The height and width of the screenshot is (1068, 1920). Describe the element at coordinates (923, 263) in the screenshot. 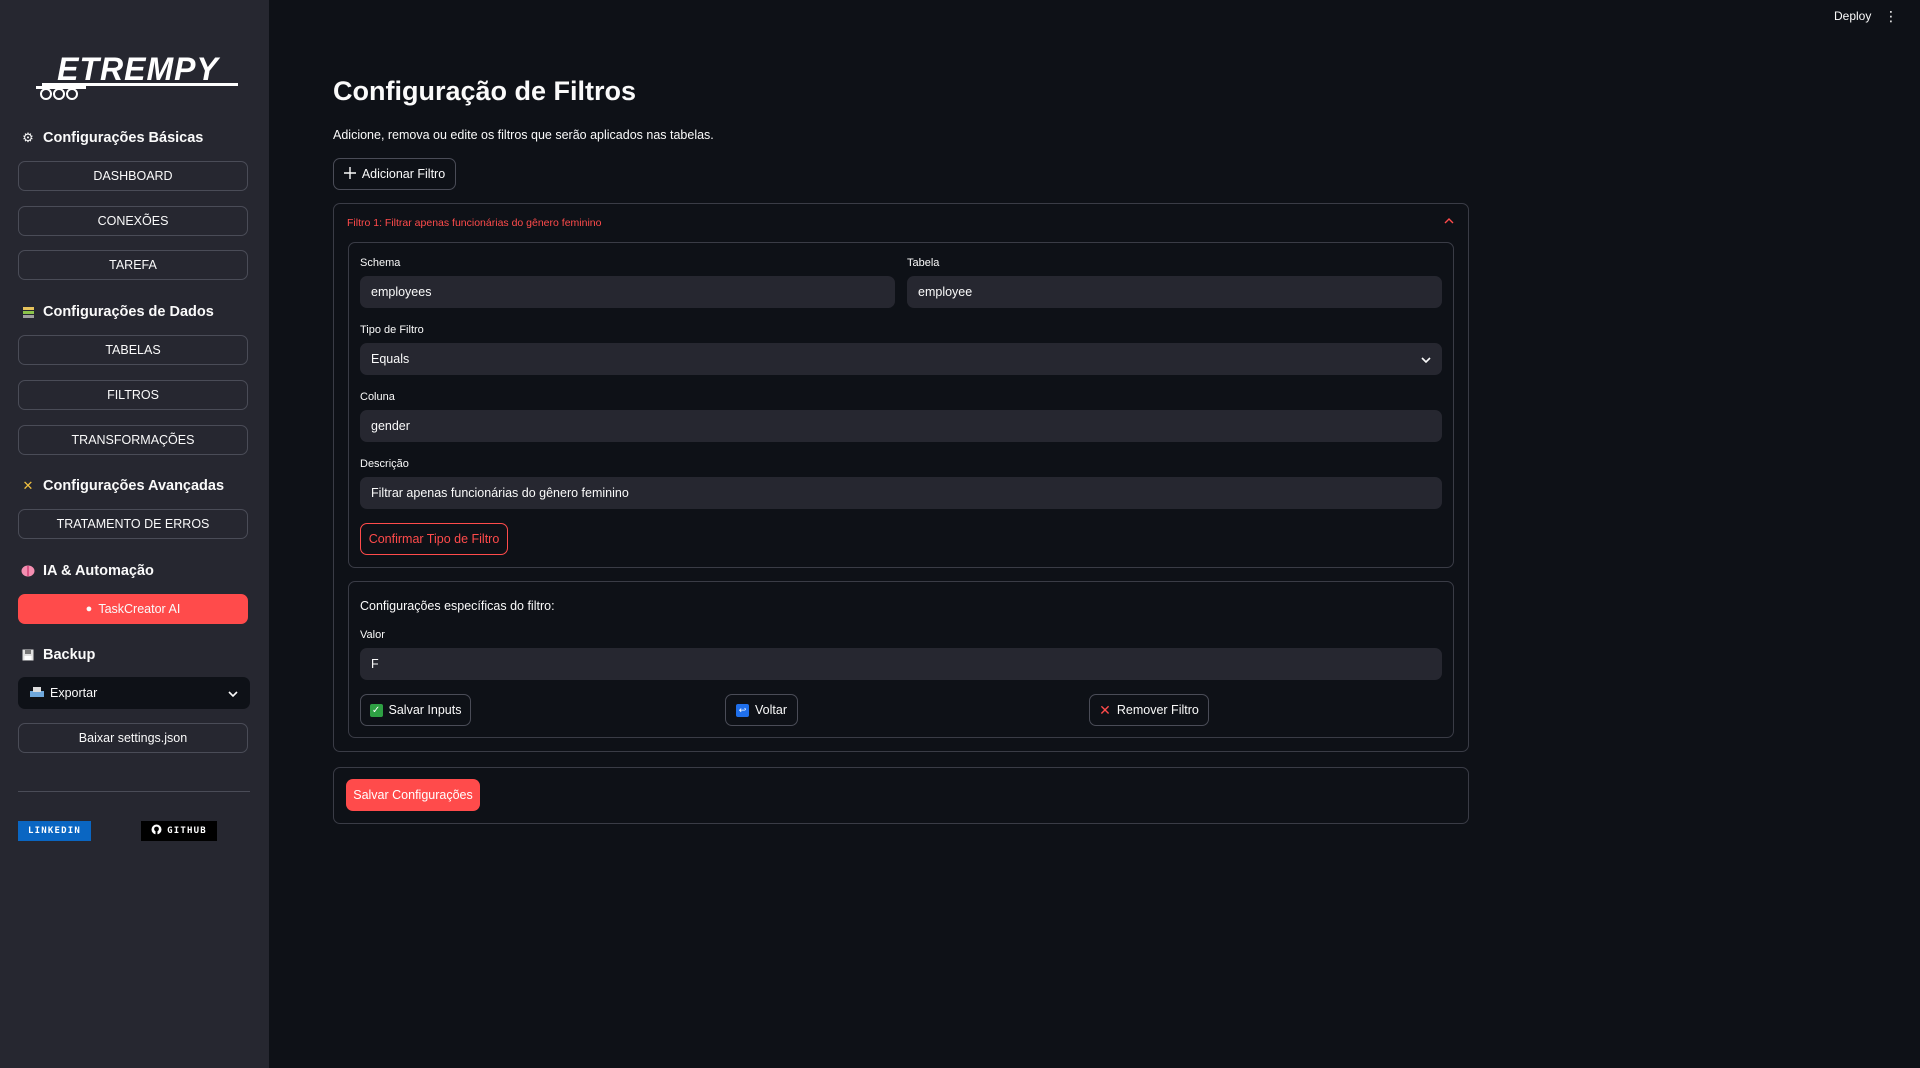

I see `tabela-label: Tabela` at that location.